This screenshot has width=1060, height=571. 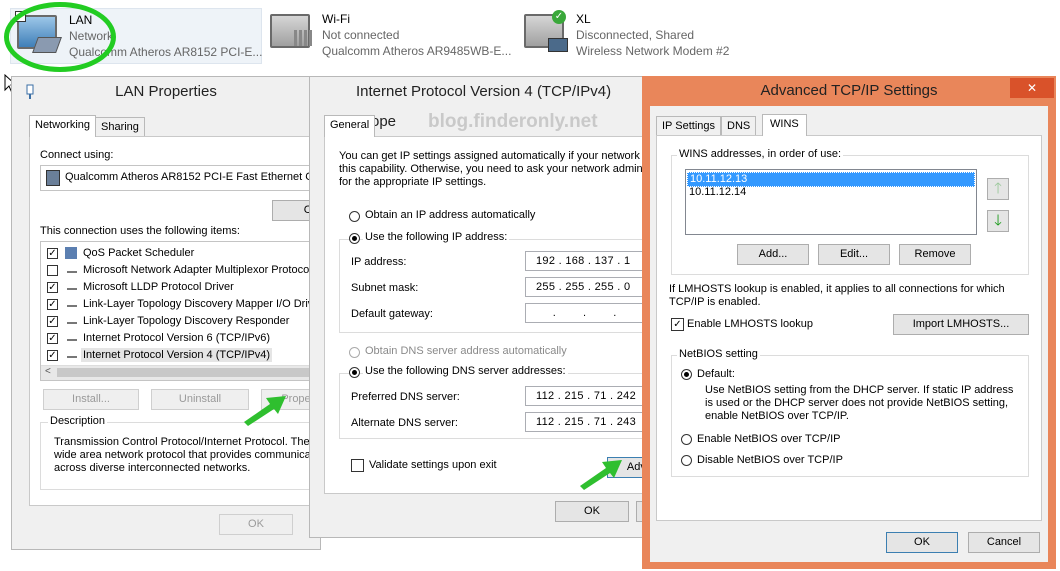 I want to click on list-item: ✓ Internet Protocol Version 6 (TCP/IPv6), so click(x=186, y=338).